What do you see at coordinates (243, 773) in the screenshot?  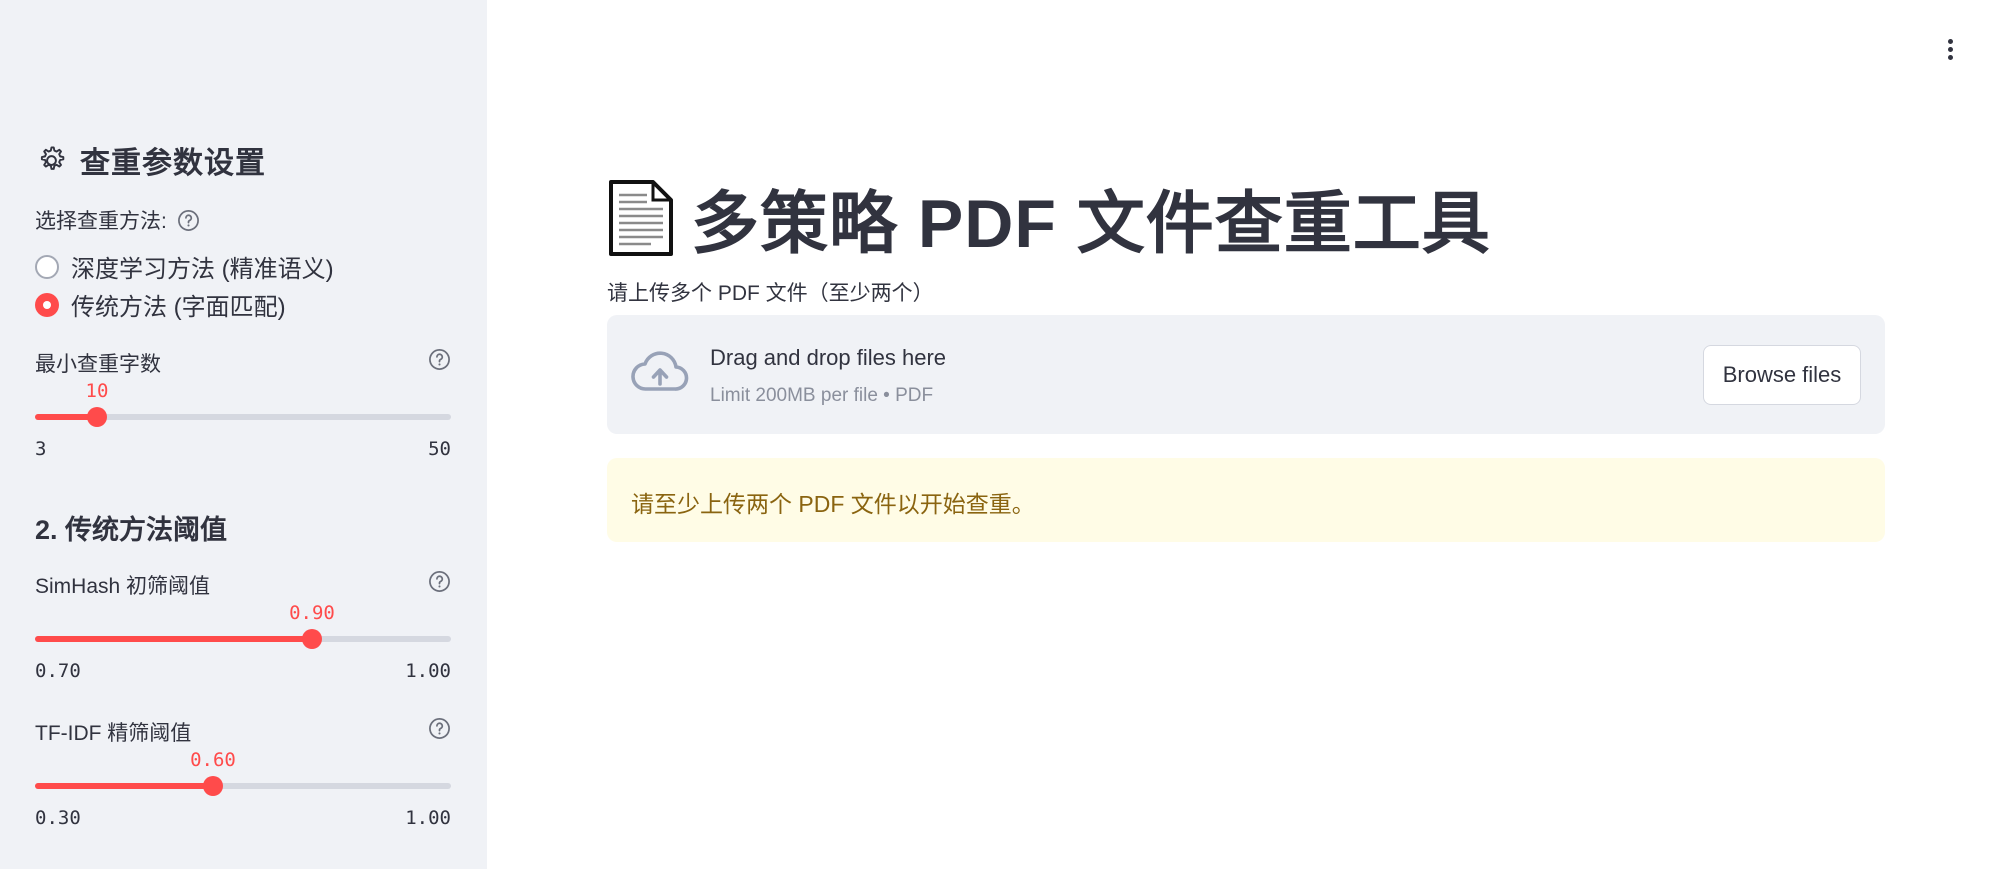 I see `tfidf-slider-block: TF-IDF 精筛阈值 0.60 0.30 1.00` at bounding box center [243, 773].